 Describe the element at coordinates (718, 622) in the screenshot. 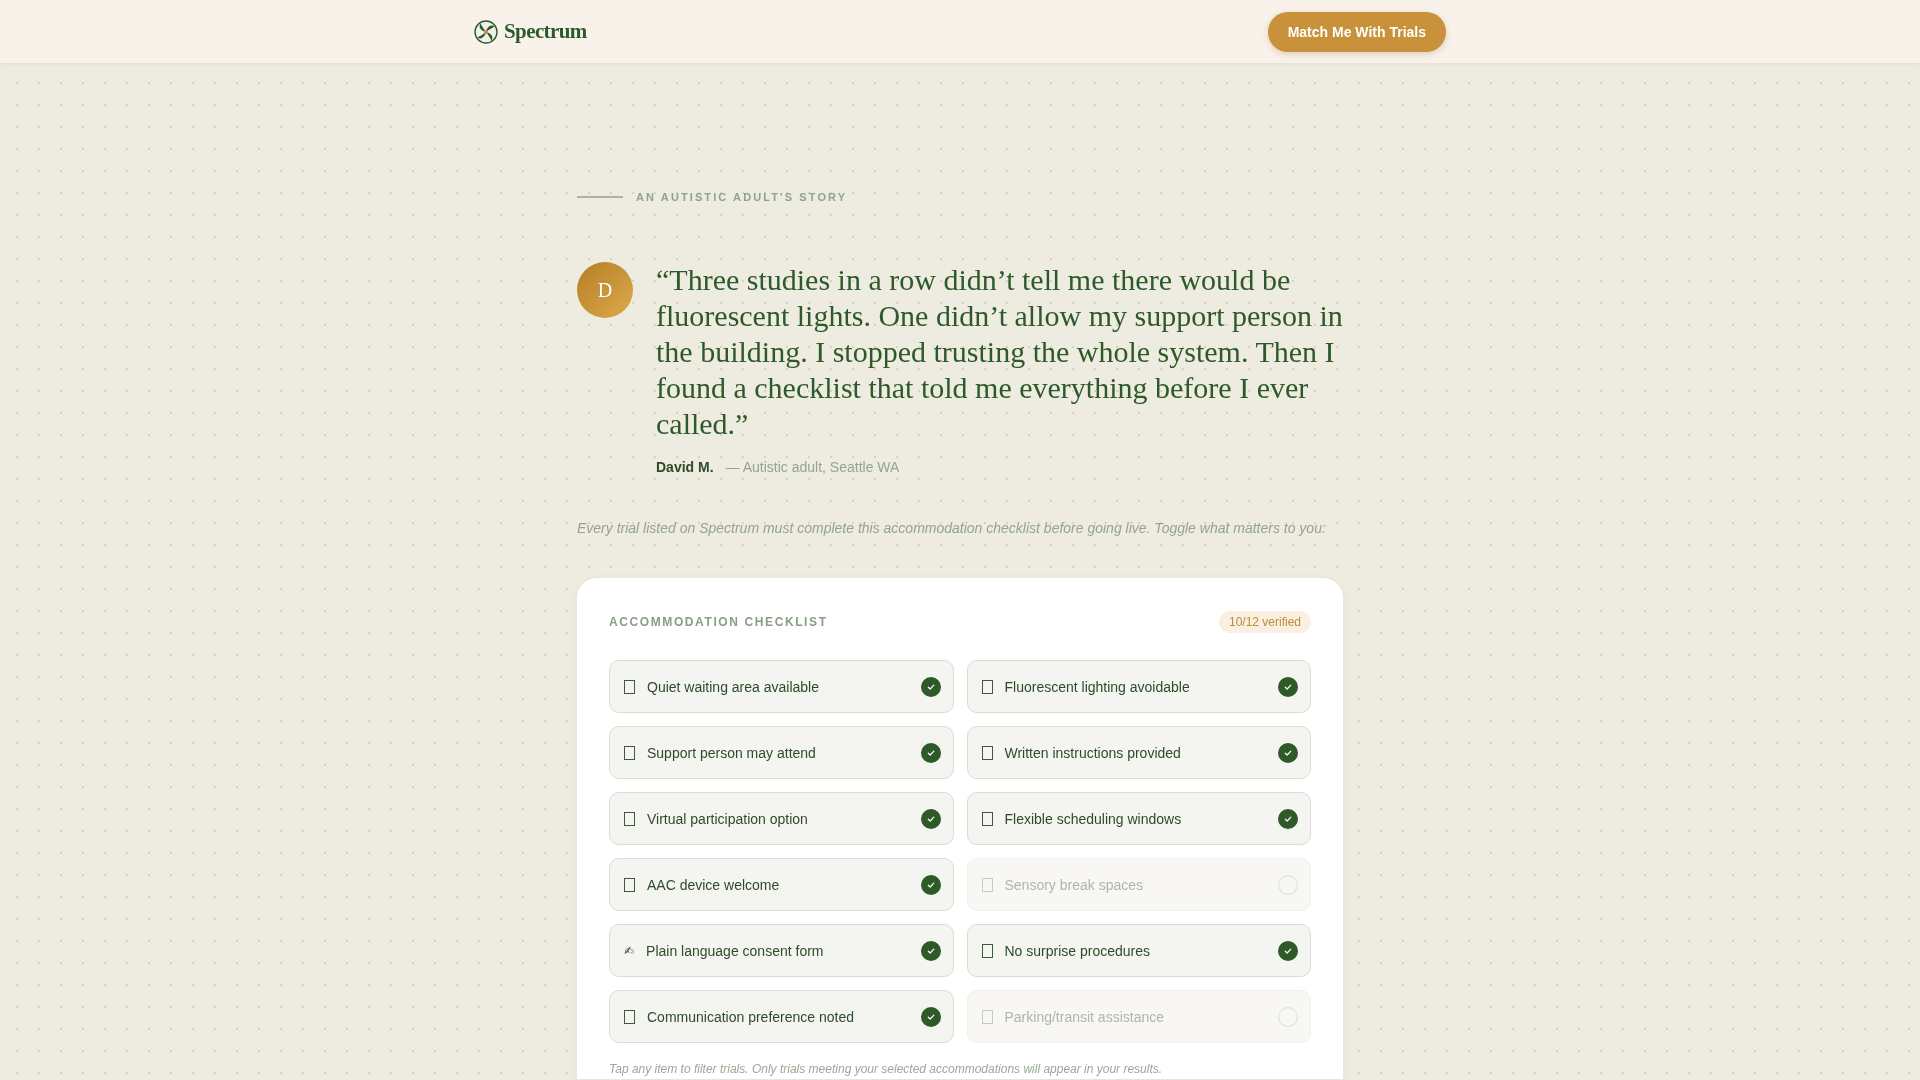

I see `checklist-title: ACCOMMODATION CHECKLIST` at that location.